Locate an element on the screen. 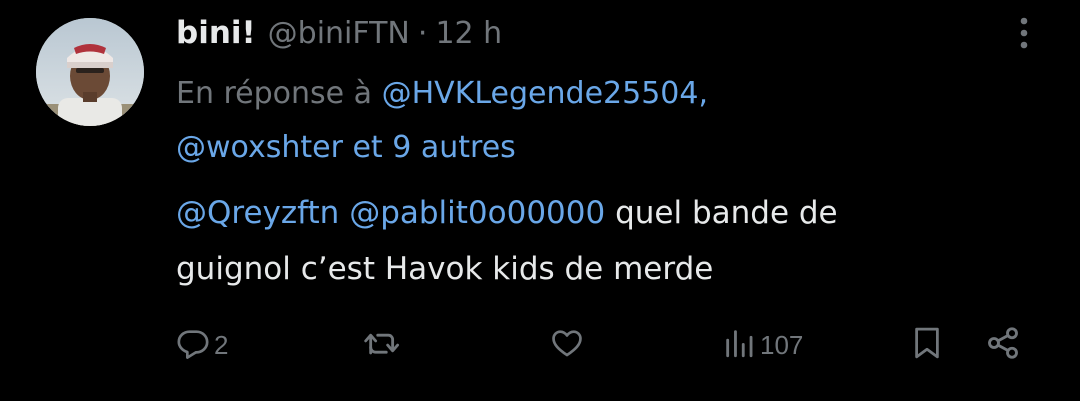  user-handle: @biniFTN is located at coordinates (339, 33).